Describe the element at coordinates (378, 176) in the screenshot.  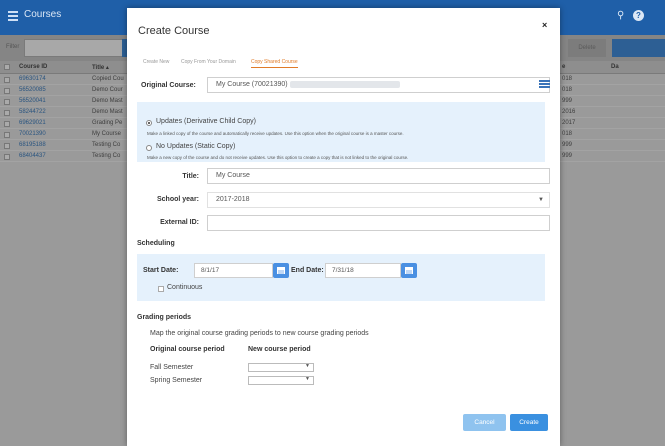
I see `title-input: My Course` at that location.